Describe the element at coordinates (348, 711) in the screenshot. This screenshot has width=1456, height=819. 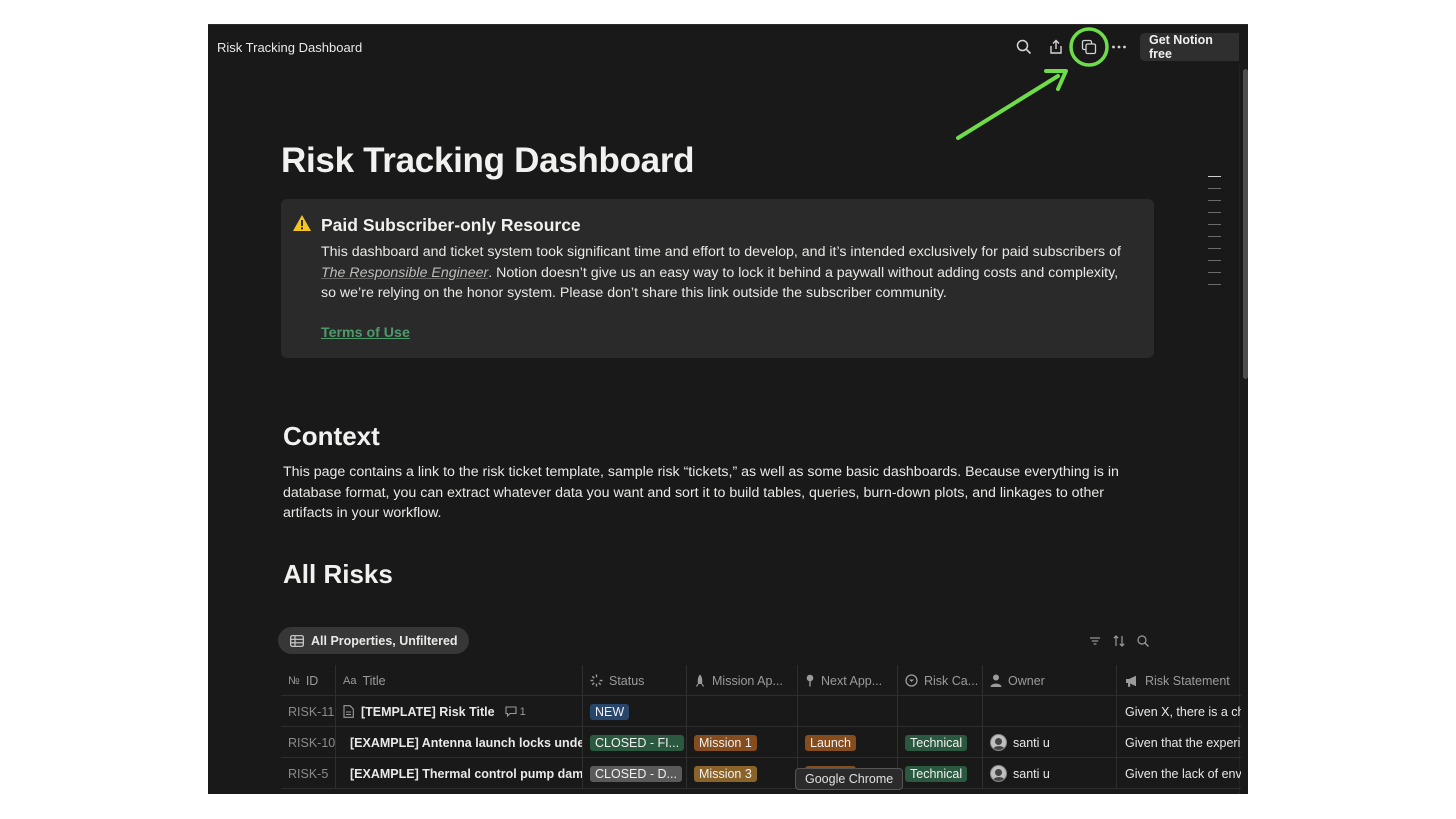
I see `page-icon` at that location.